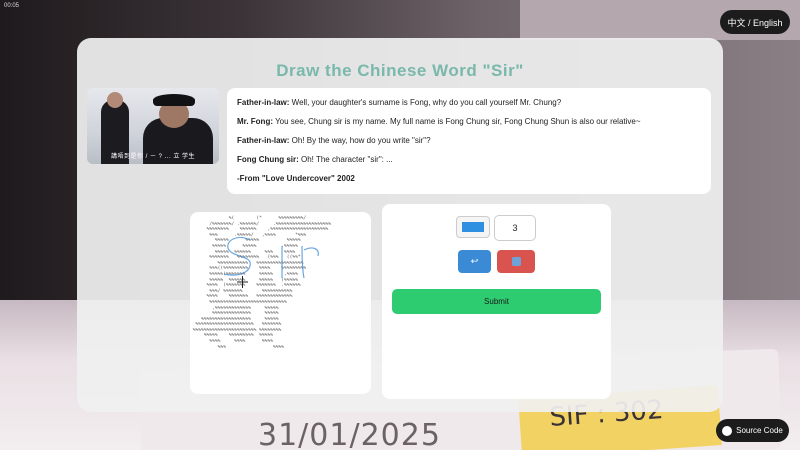  What do you see at coordinates (469, 179) in the screenshot?
I see `dialogue-source: -From "Love Undercover" 2002` at bounding box center [469, 179].